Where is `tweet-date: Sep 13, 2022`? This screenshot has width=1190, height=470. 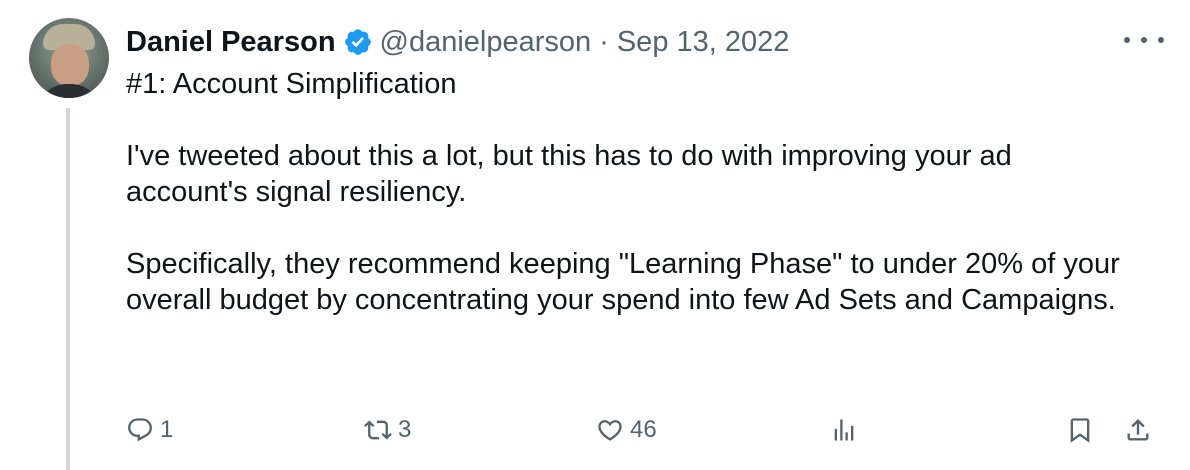
tweet-date: Sep 13, 2022 is located at coordinates (703, 42).